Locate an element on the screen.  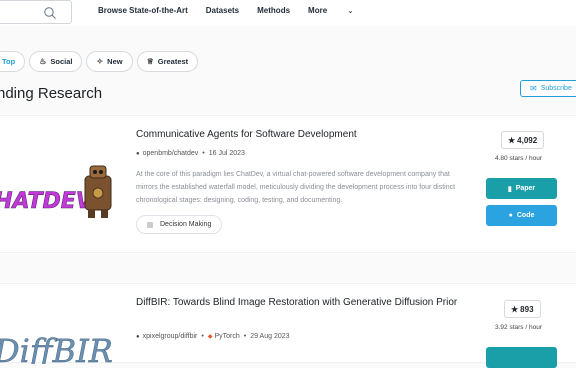
stars-rate: 3.92 stars / hour is located at coordinates (518, 327).